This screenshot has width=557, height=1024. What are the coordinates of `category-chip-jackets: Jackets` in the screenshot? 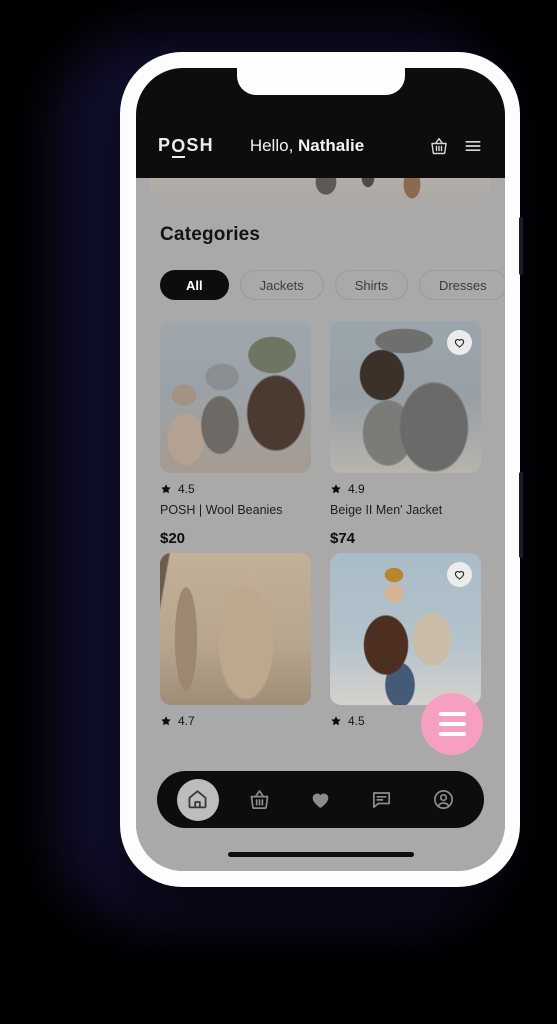 It's located at (281, 285).